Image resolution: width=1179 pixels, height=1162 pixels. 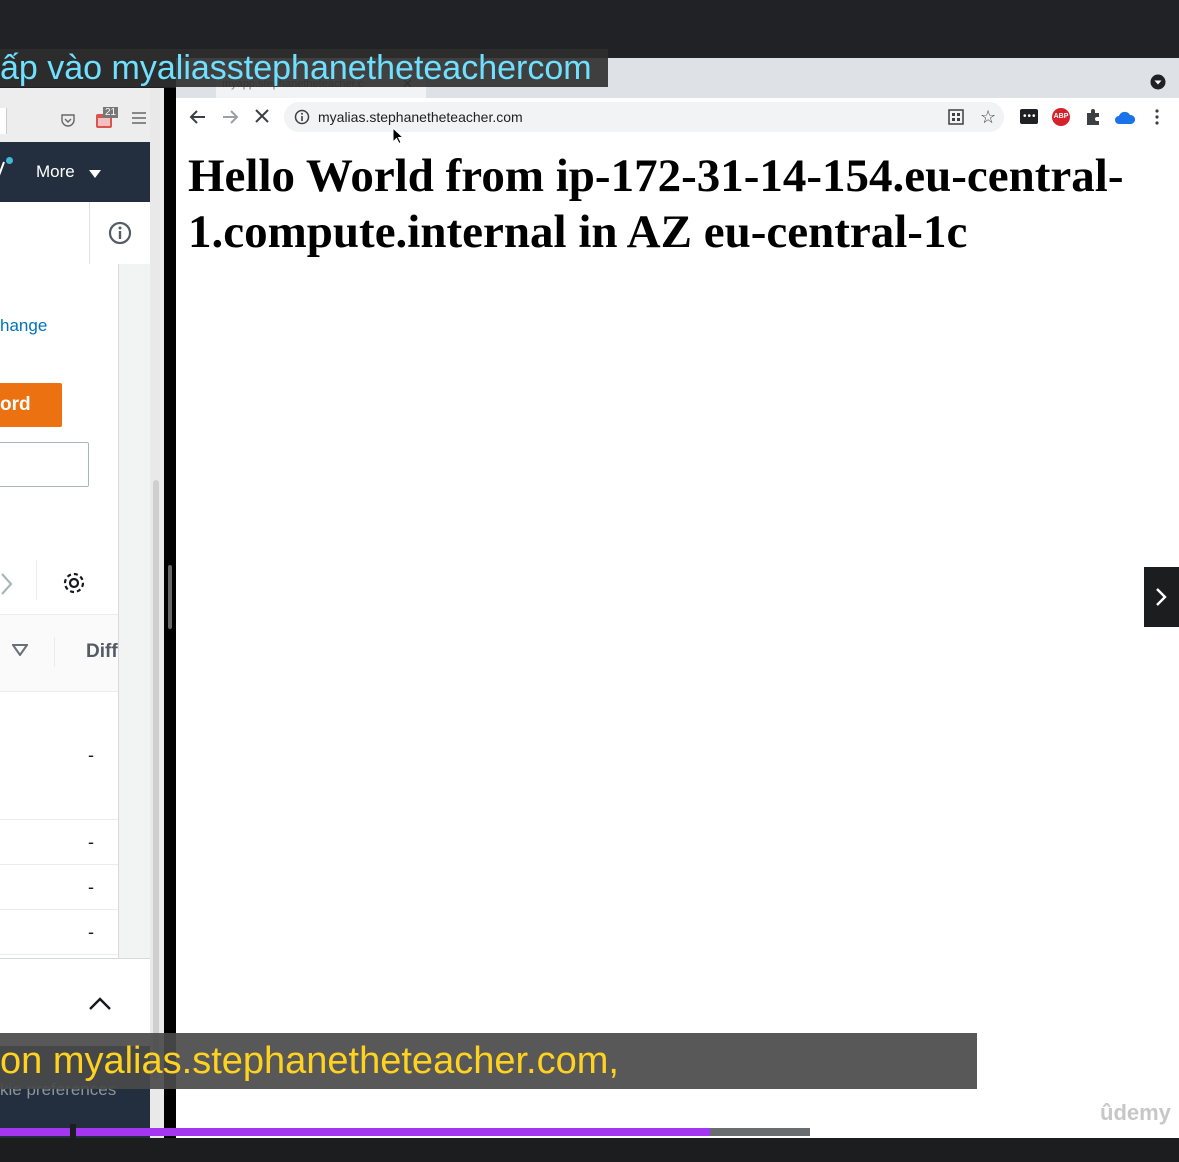 What do you see at coordinates (89, 233) in the screenshot?
I see `header-divider` at bounding box center [89, 233].